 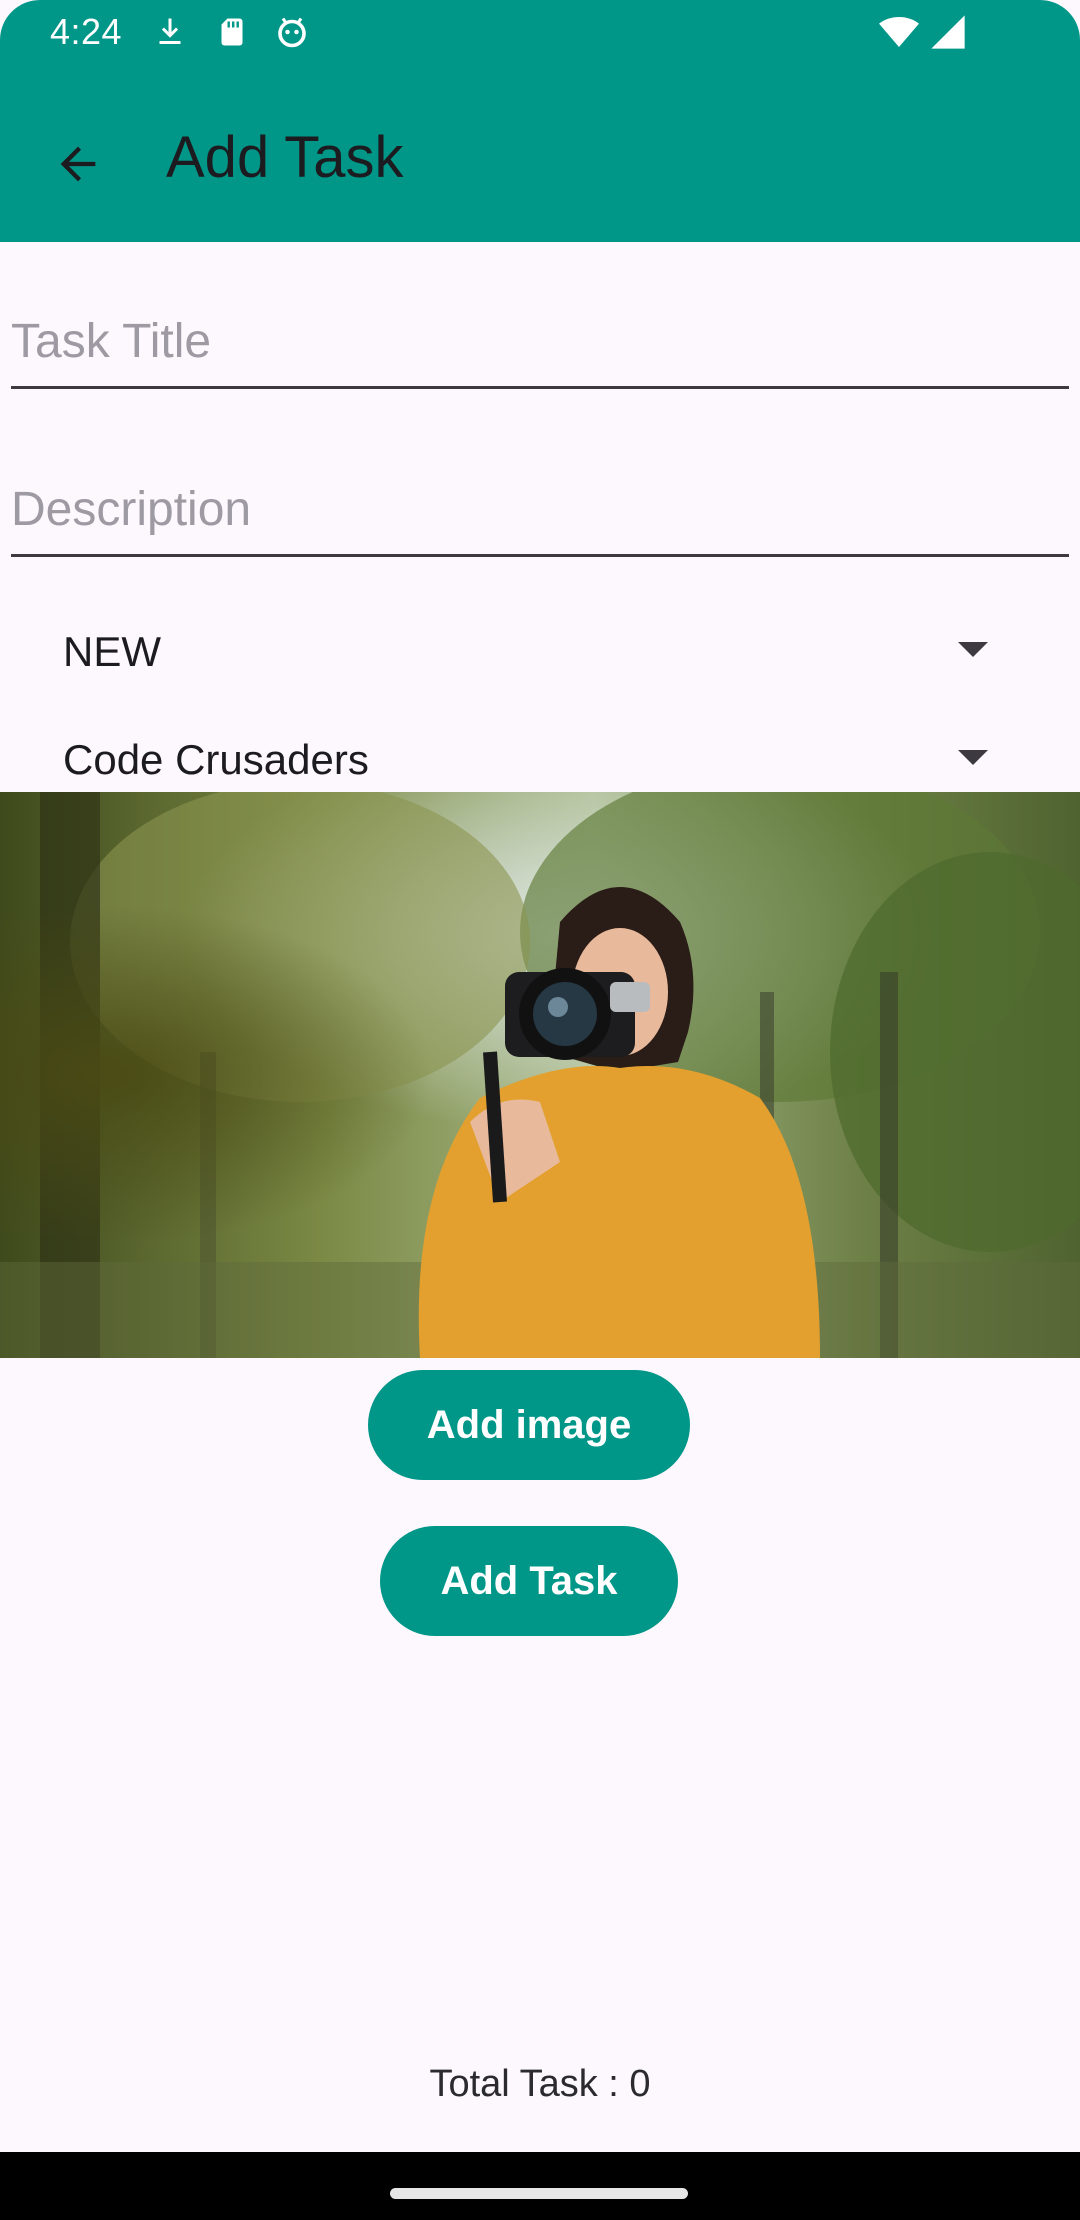 I want to click on arrow-back-icon, so click(x=78, y=166).